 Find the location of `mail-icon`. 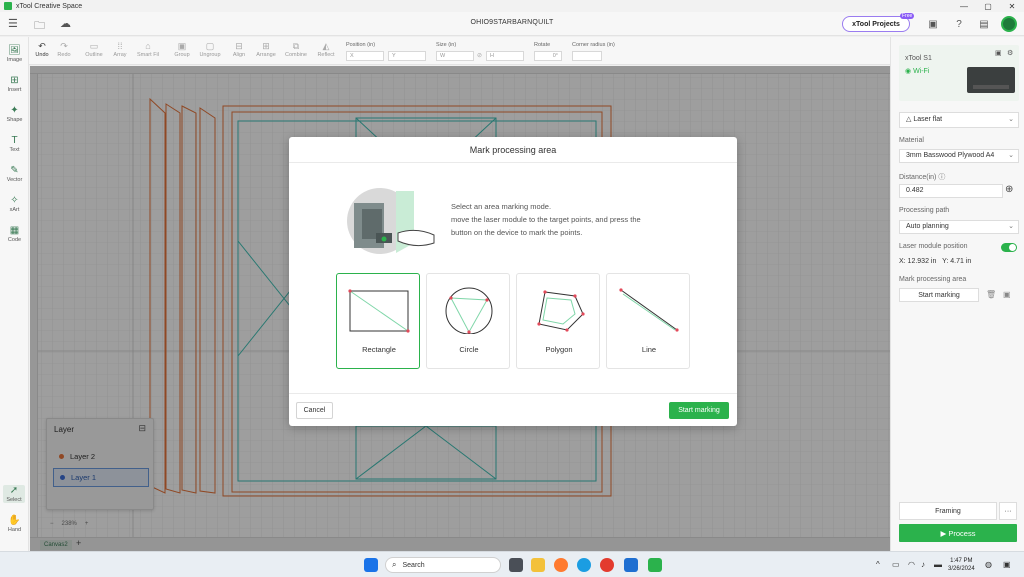

mail-icon is located at coordinates (631, 565).